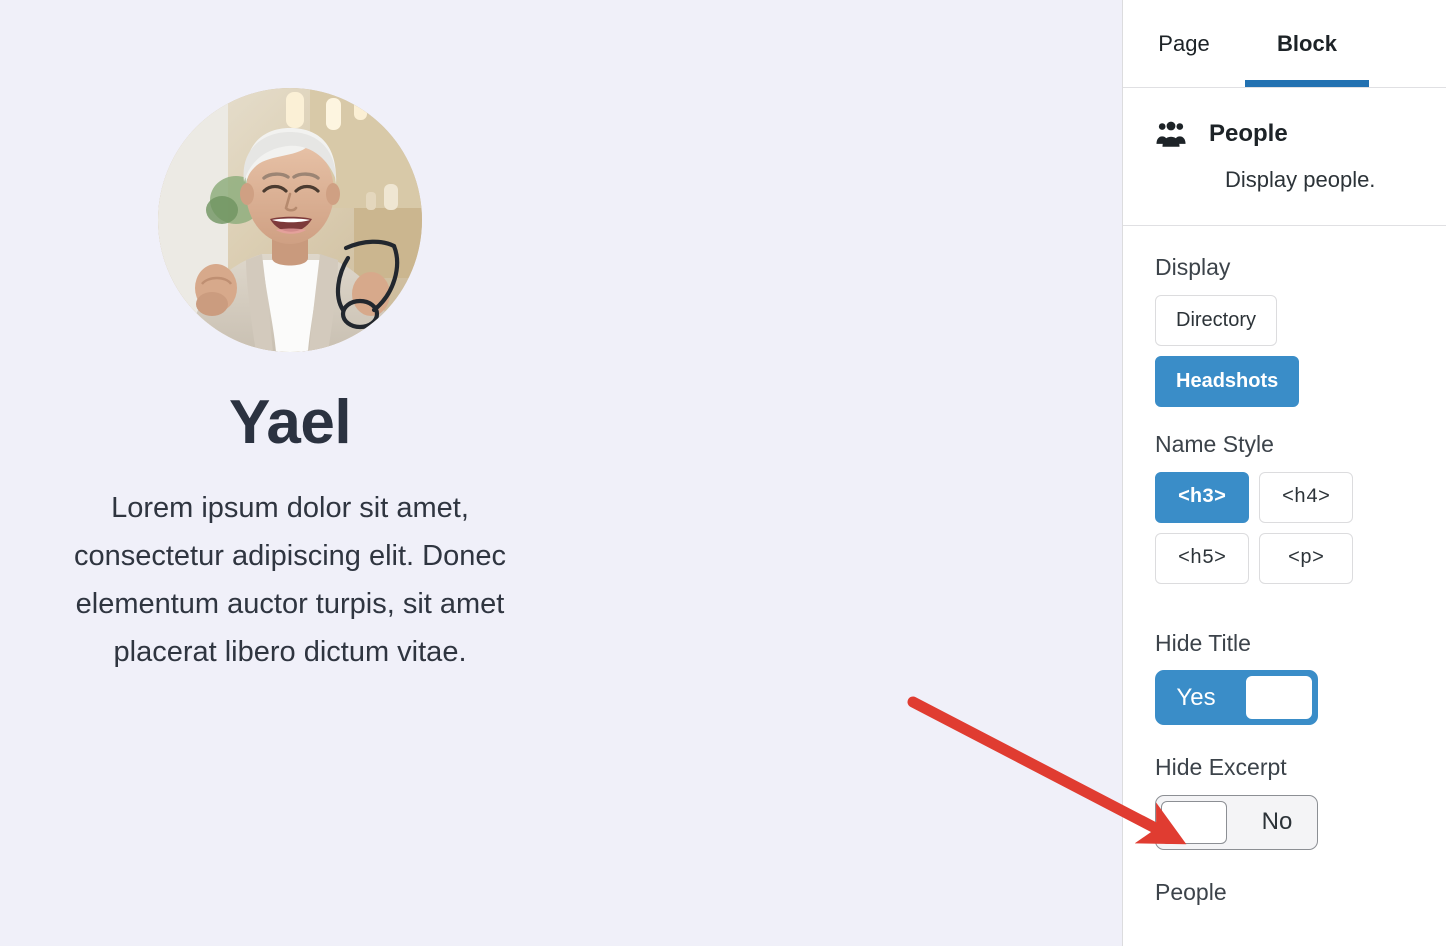  Describe the element at coordinates (1203, 642) in the screenshot. I see `field-hide-title-label: Hide Title` at that location.